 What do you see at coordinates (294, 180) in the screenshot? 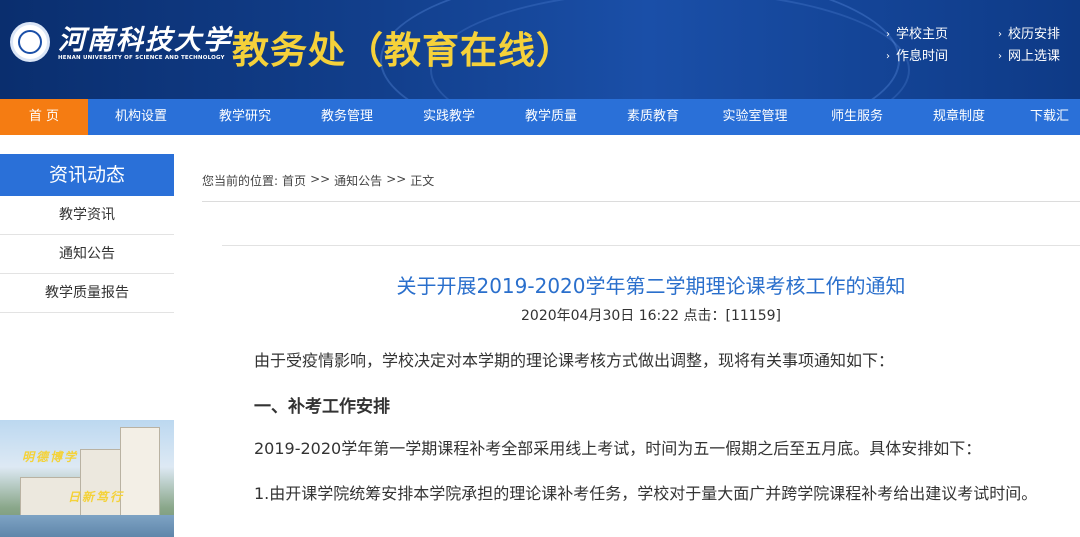
I see `breadcrumb-home: 首页` at bounding box center [294, 180].